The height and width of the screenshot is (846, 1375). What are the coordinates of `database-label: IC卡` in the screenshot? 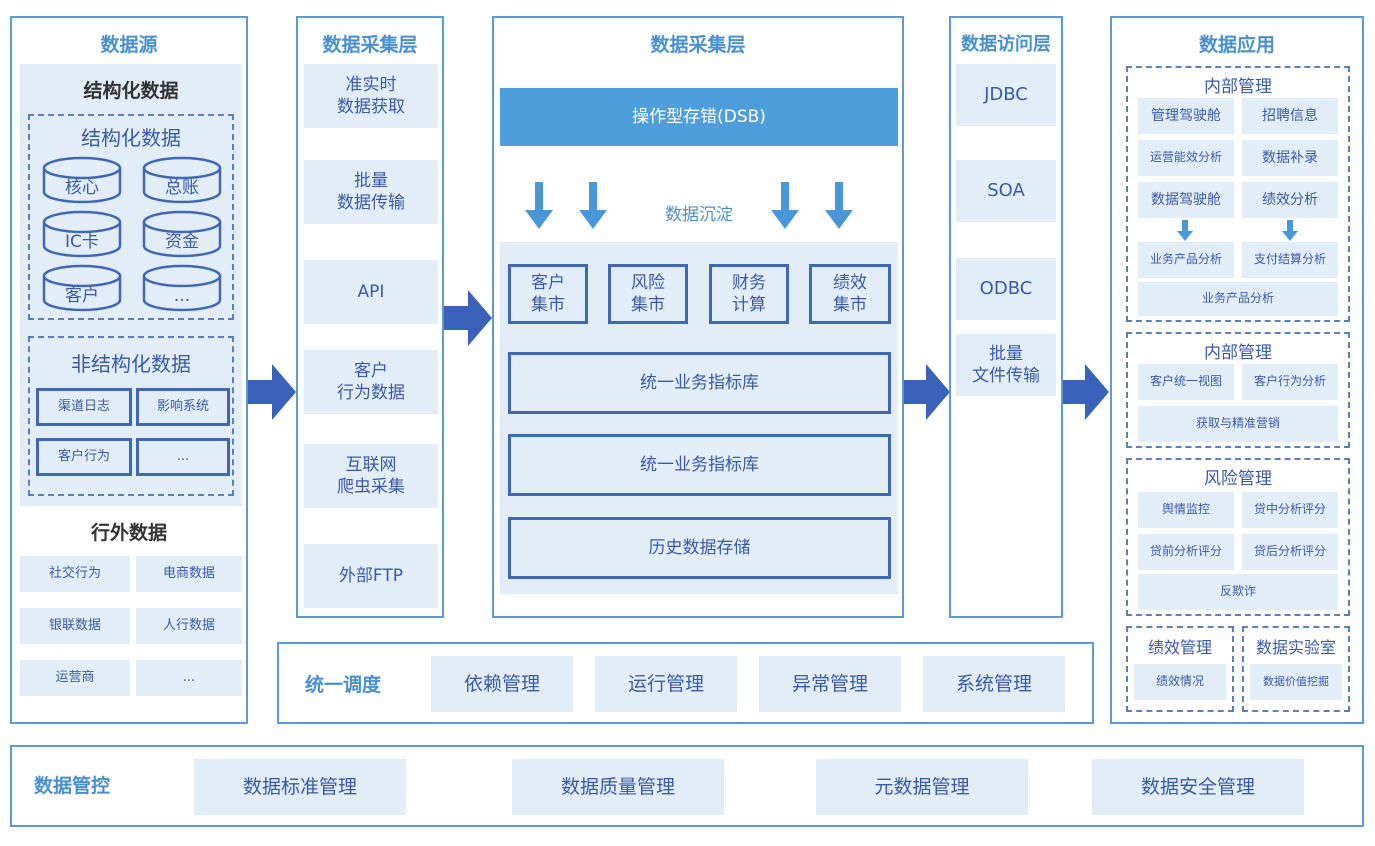 It's located at (82, 242).